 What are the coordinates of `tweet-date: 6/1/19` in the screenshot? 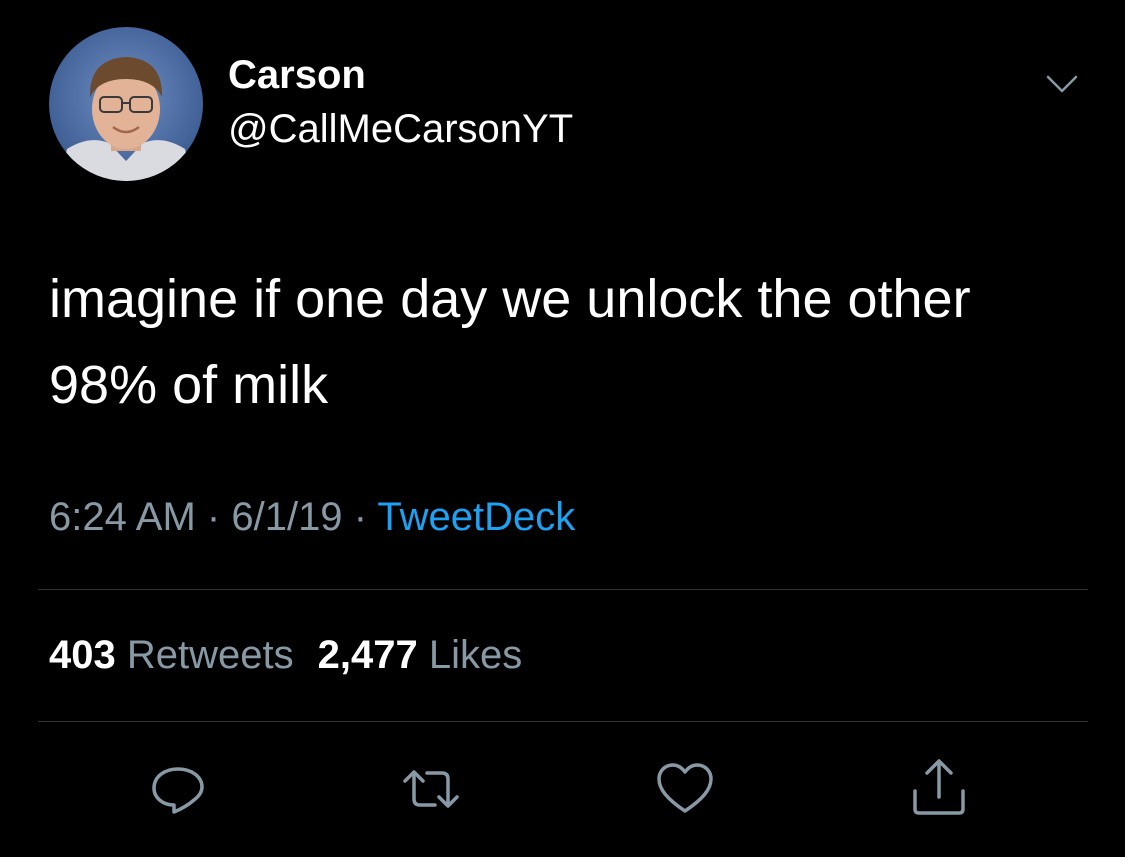 It's located at (287, 517).